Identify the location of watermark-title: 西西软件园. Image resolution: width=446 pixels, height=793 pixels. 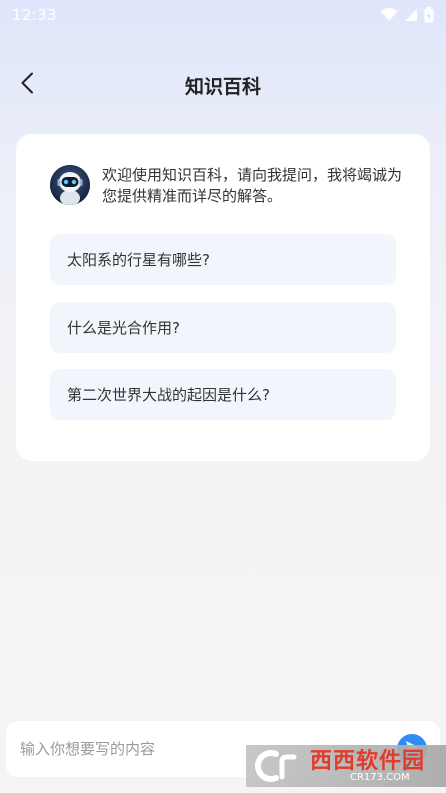
(368, 760).